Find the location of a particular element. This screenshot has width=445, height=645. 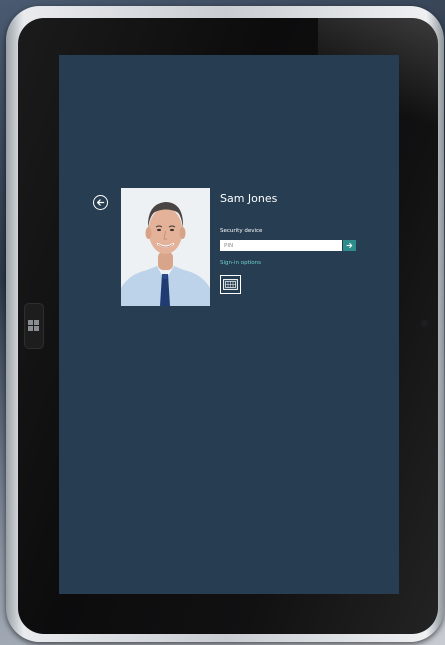

smart-card-icon is located at coordinates (230, 284).